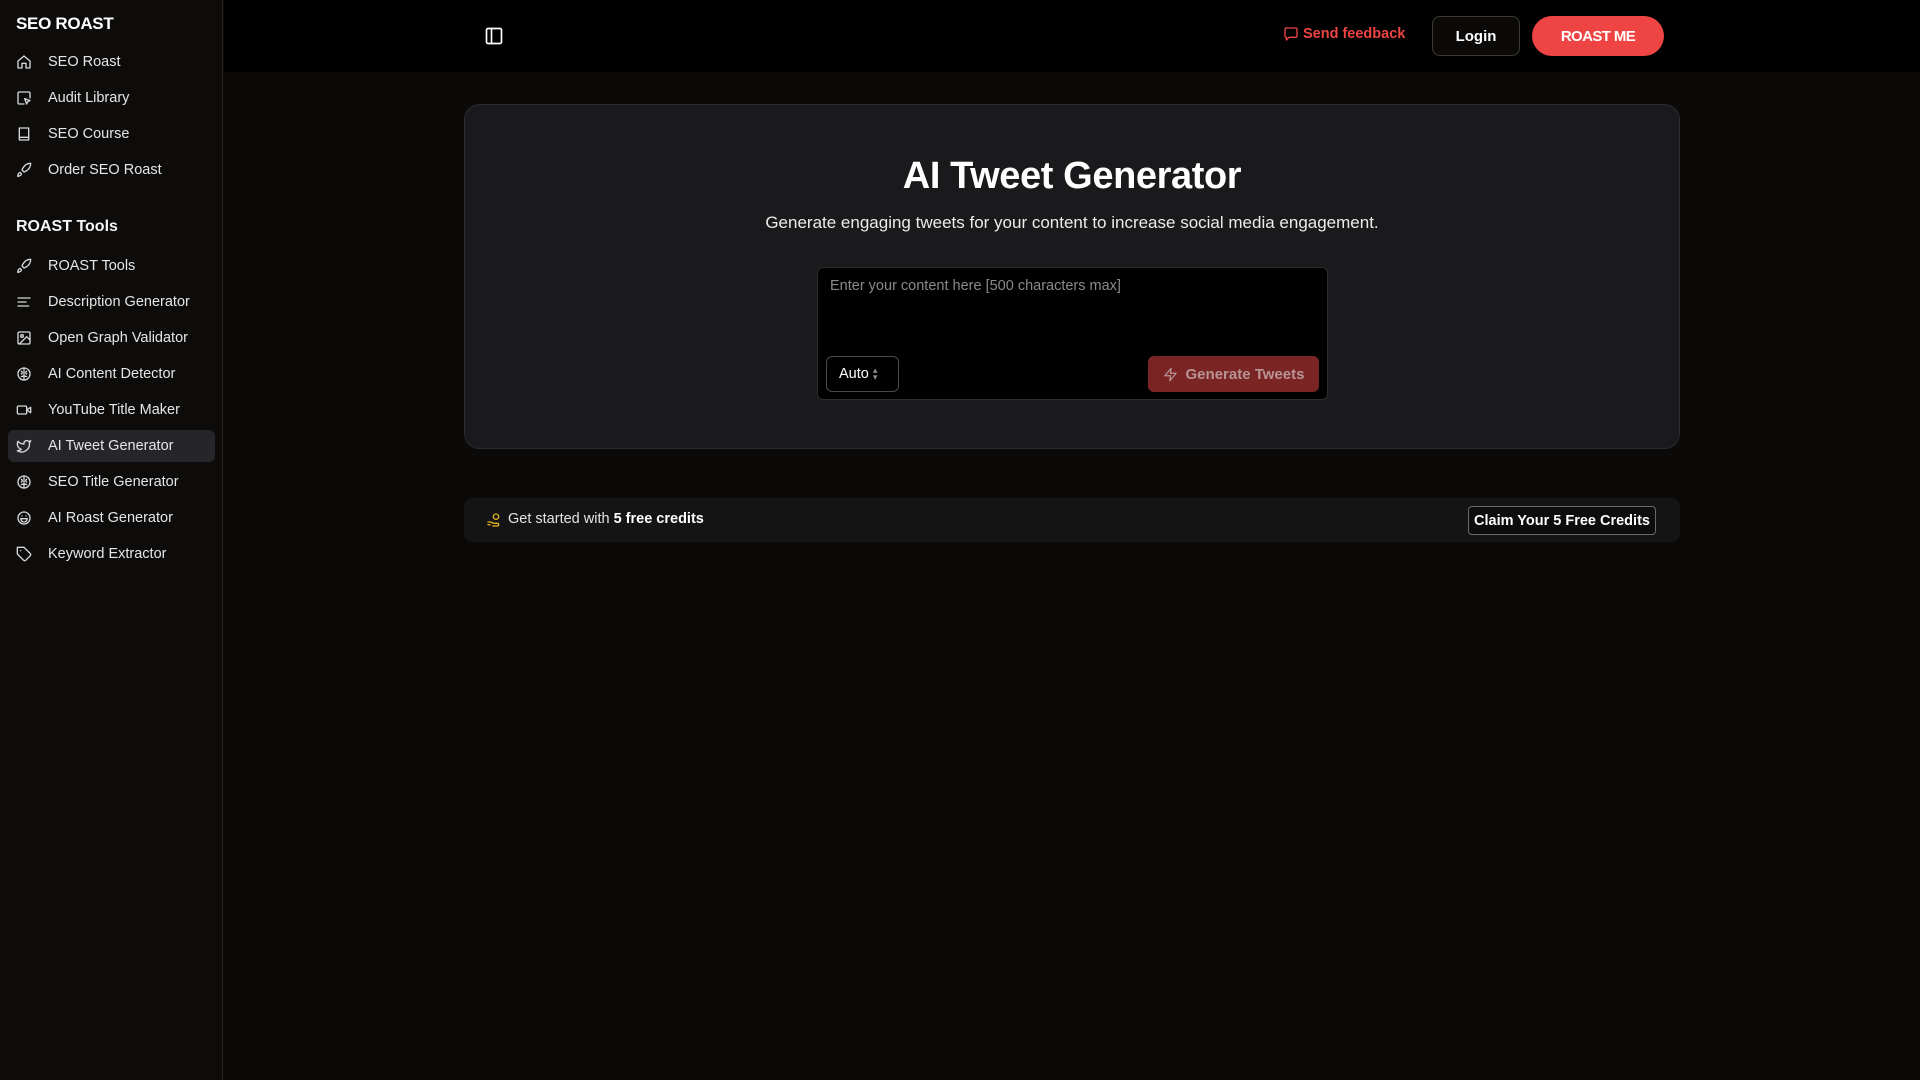 Image resolution: width=1920 pixels, height=1080 pixels. What do you see at coordinates (1291, 34) in the screenshot?
I see `message-square-icon` at bounding box center [1291, 34].